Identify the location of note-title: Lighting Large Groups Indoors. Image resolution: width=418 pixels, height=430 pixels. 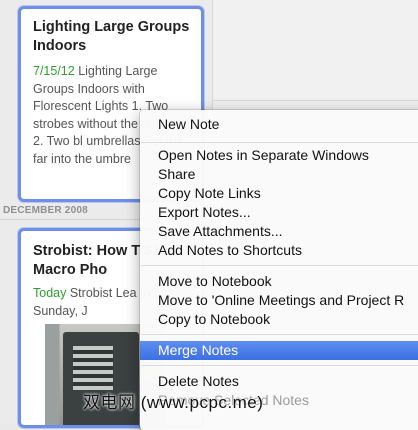
(111, 36).